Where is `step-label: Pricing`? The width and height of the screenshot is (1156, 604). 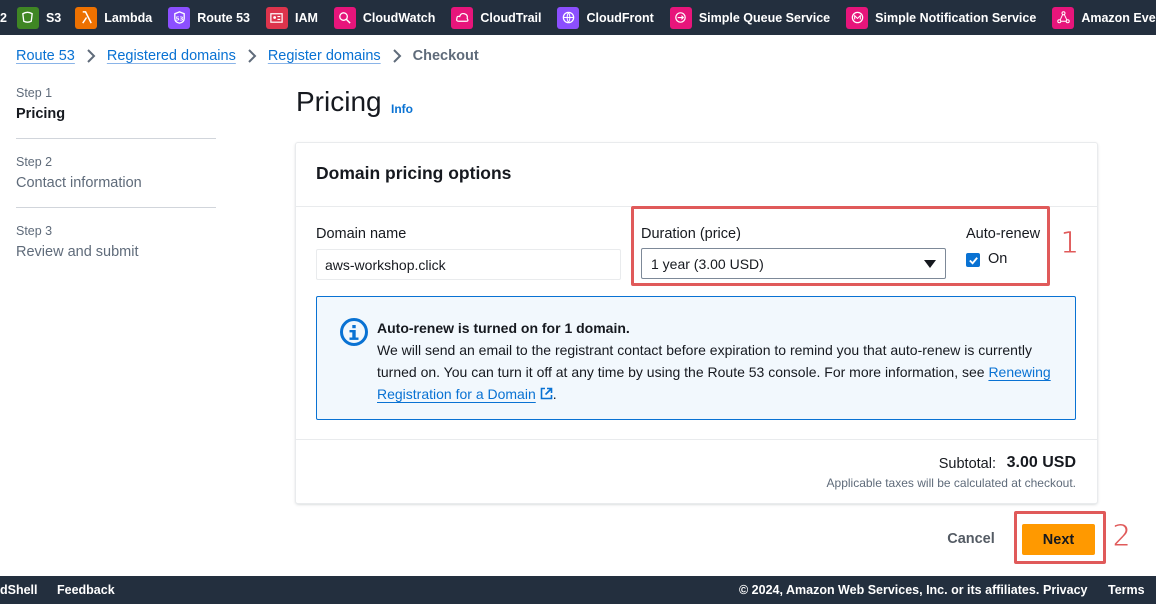
step-label: Pricing is located at coordinates (41, 114).